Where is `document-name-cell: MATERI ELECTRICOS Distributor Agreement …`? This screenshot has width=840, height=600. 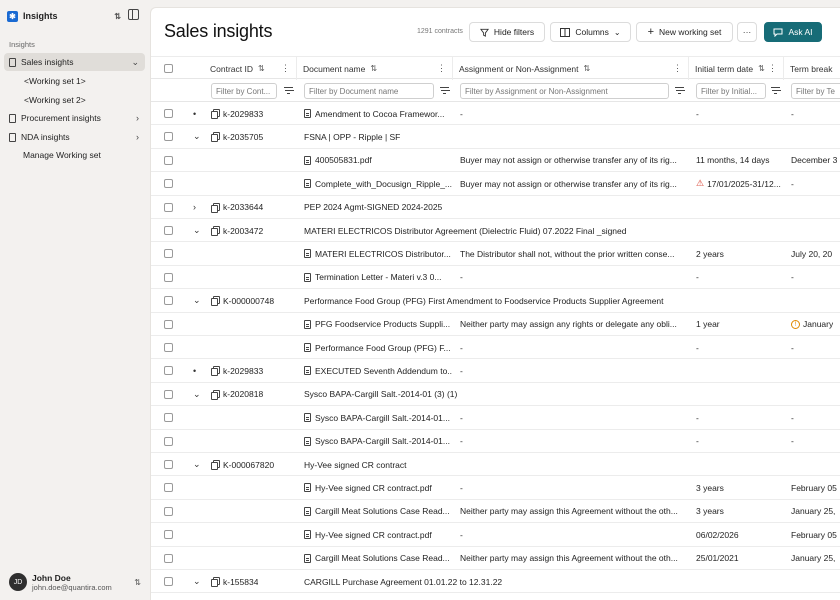
document-name-cell: MATERI ELECTRICOS Distributor Agreement … is located at coordinates (465, 230).